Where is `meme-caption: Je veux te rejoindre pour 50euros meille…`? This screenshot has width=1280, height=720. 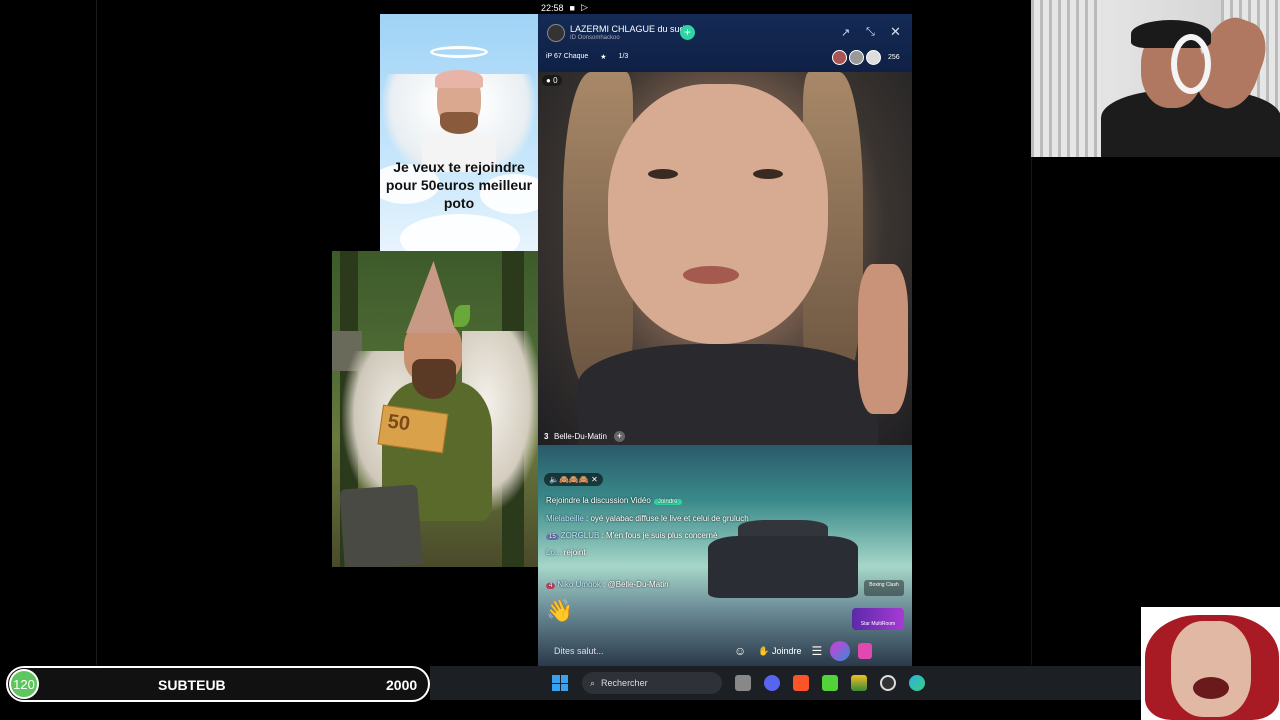 meme-caption: Je veux te rejoindre pour 50euros meille… is located at coordinates (459, 185).